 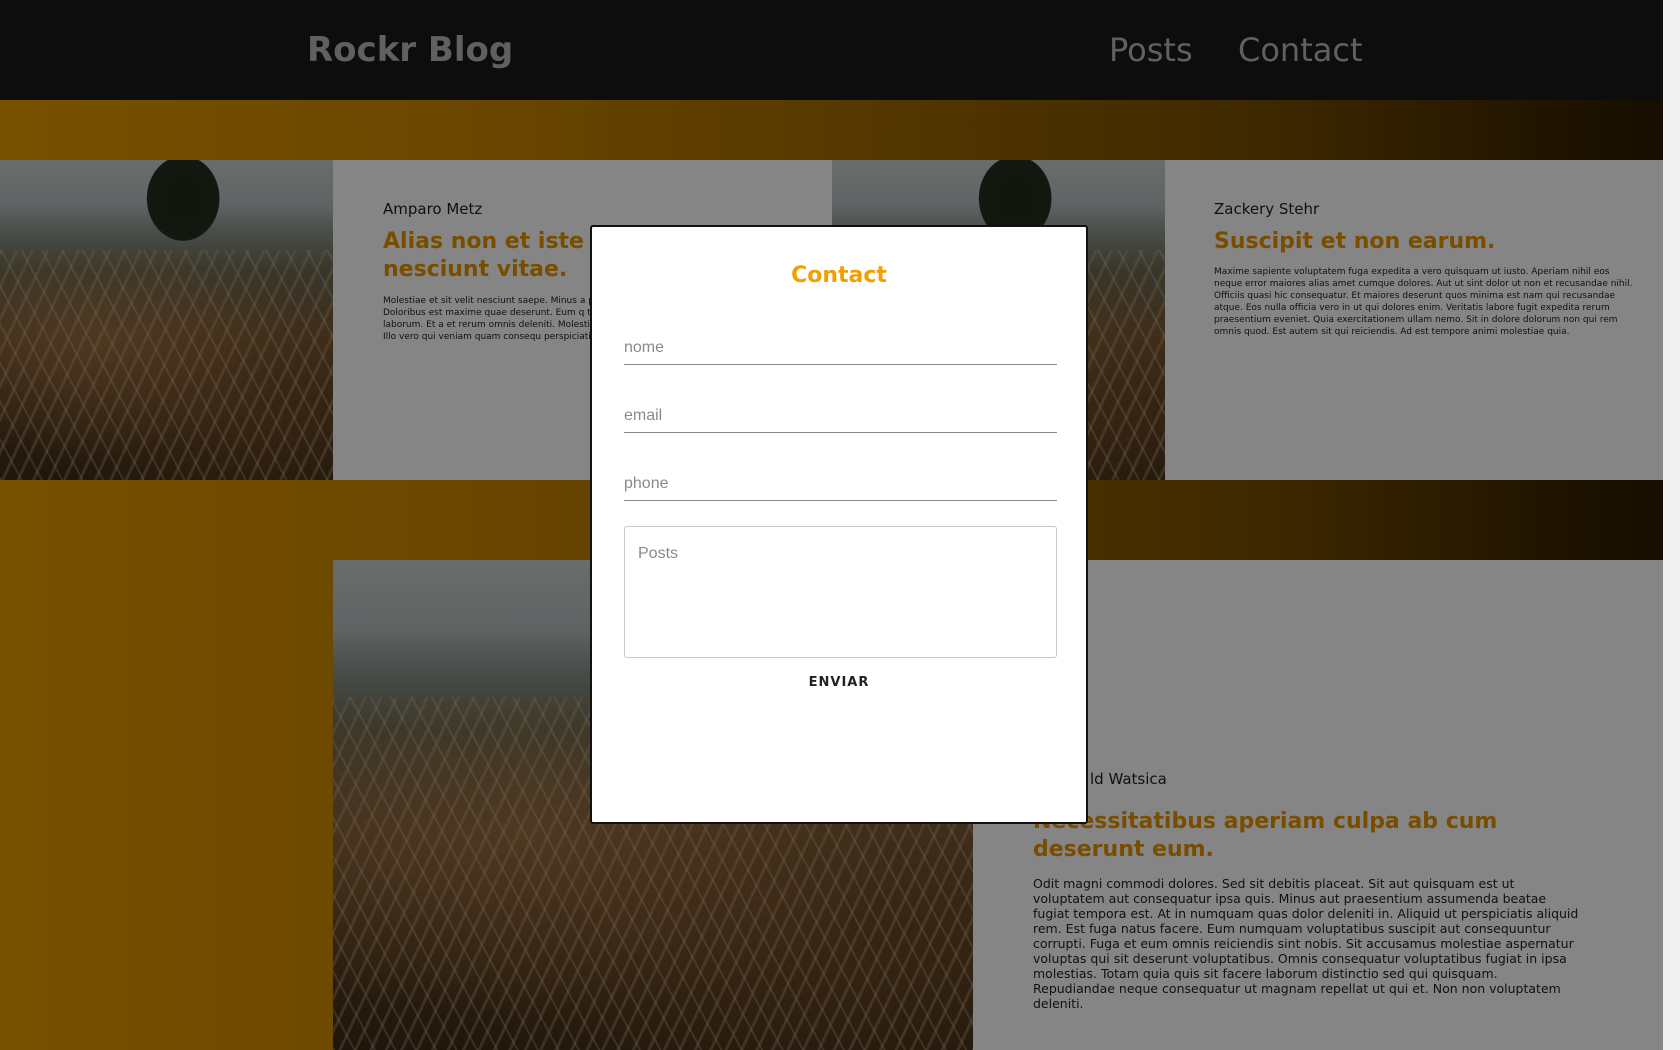 What do you see at coordinates (839, 682) in the screenshot?
I see `send-button: ENVIAR` at bounding box center [839, 682].